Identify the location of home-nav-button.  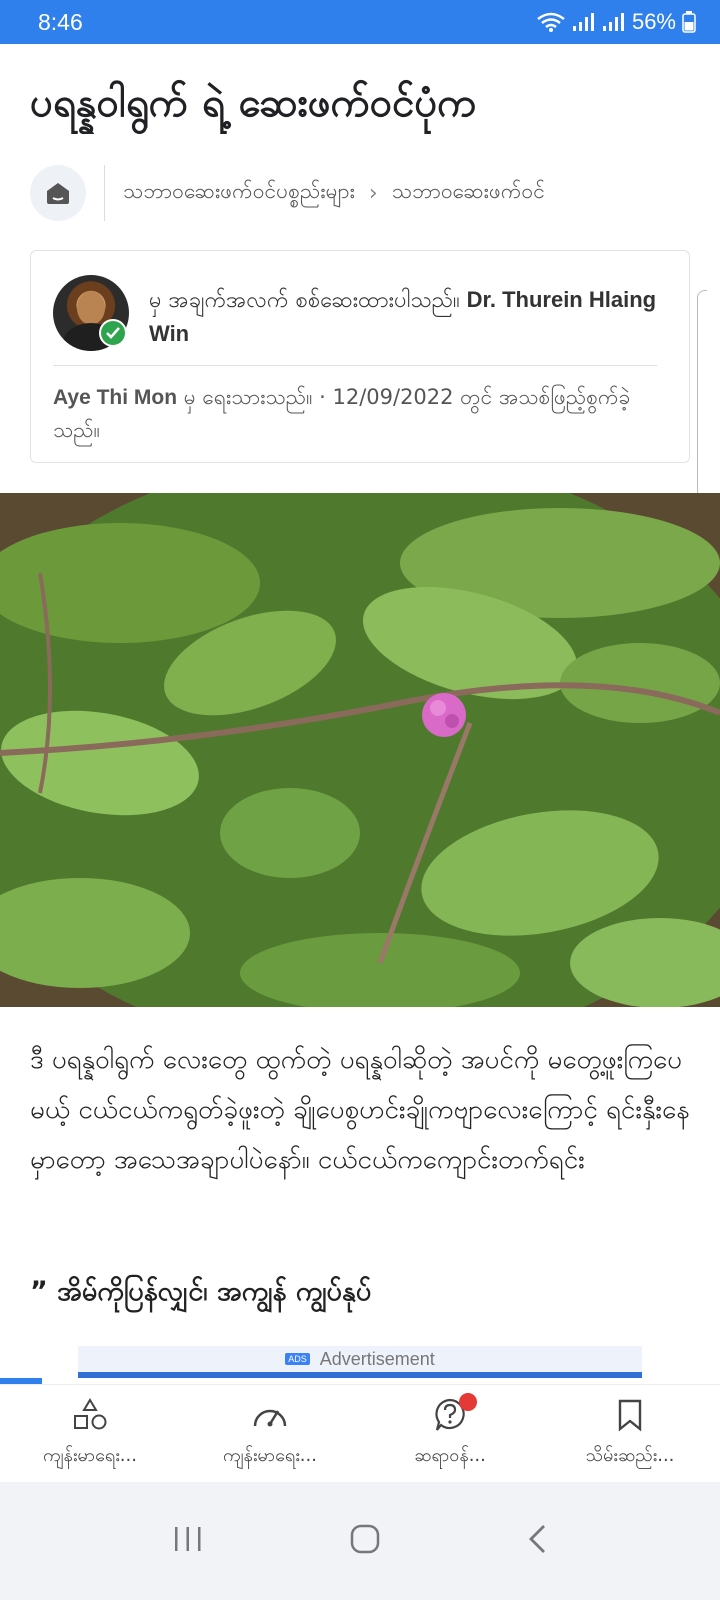
(365, 1541).